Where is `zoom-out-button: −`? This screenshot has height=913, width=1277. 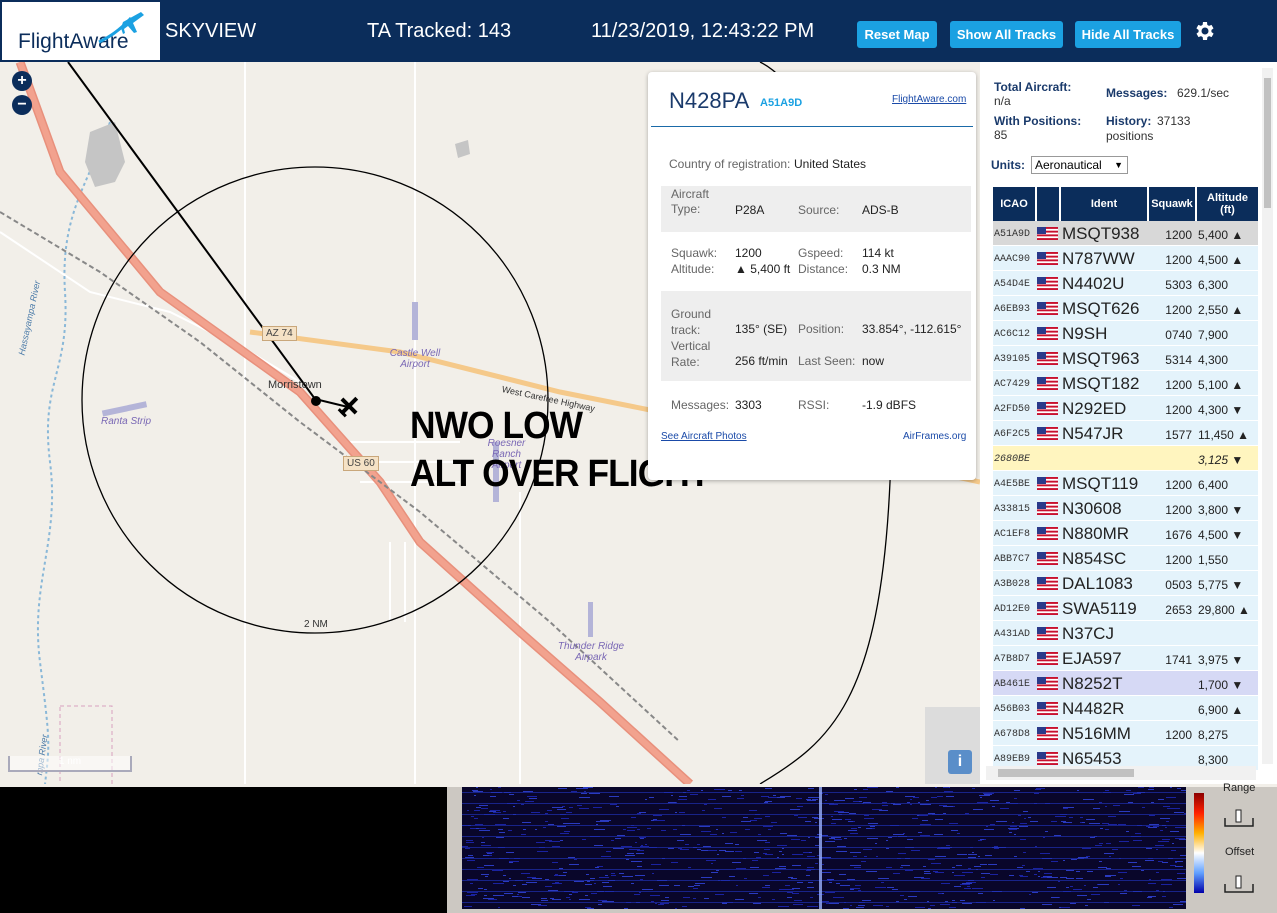 zoom-out-button: − is located at coordinates (22, 105).